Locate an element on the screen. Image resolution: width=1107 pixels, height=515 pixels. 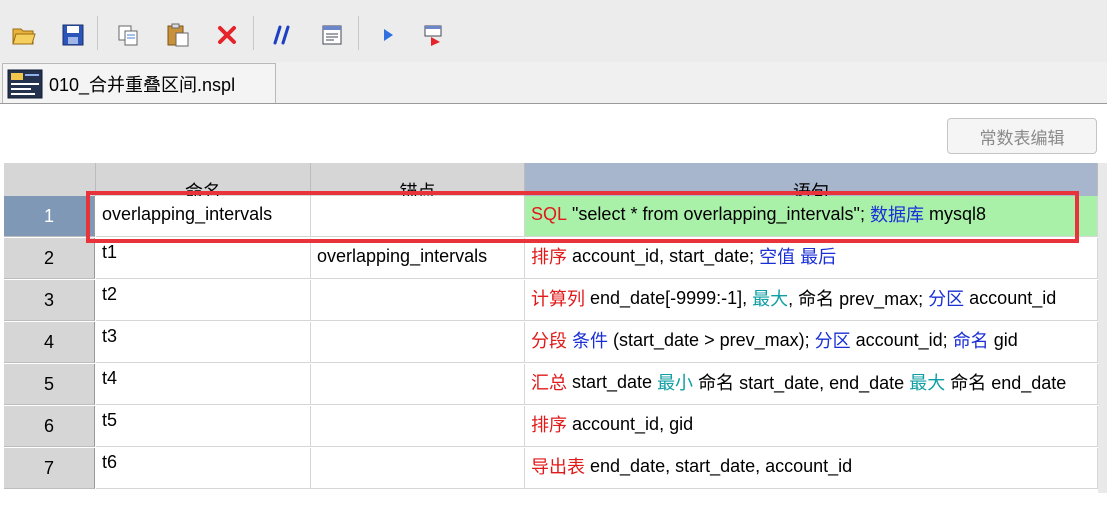
statement-text: end_date[-9999:-1], is located at coordinates (669, 297).